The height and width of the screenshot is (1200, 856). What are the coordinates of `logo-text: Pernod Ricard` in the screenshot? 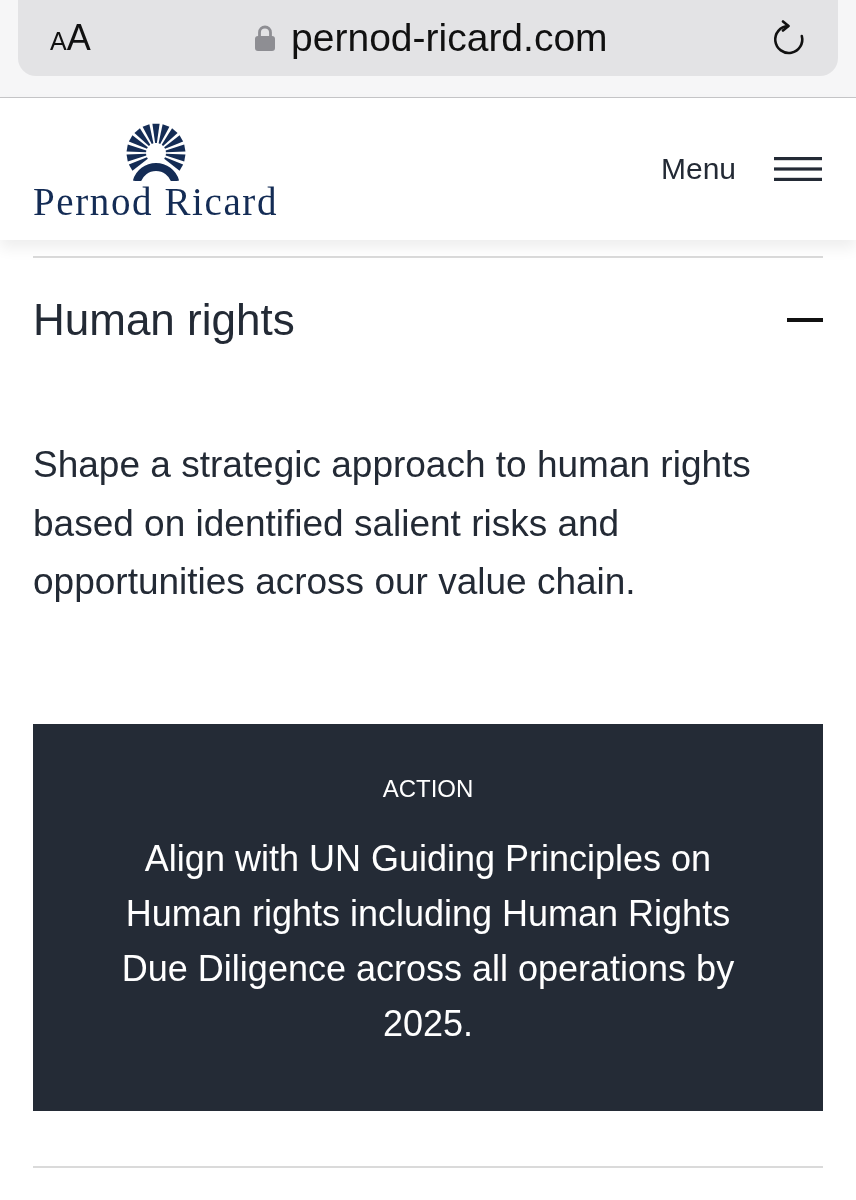 It's located at (155, 202).